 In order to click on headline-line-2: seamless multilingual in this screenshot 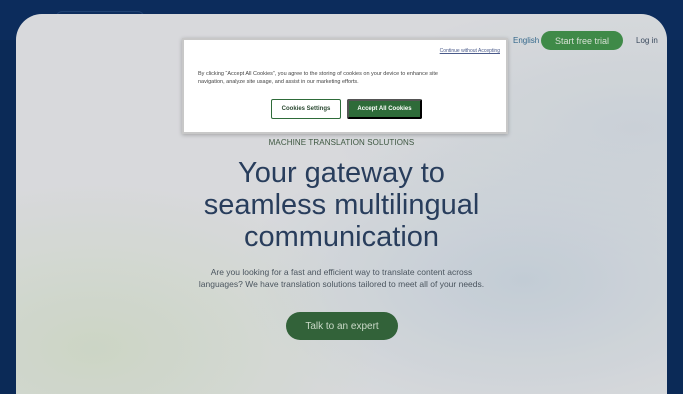, I will do `click(341, 205)`.